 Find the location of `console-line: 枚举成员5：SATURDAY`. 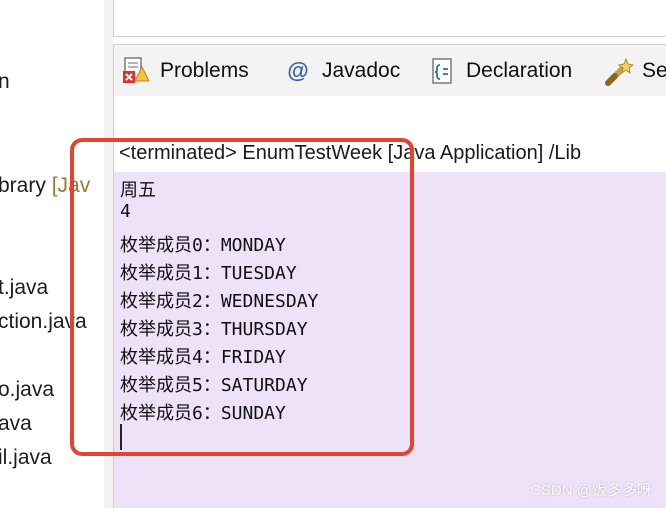

console-line: 枚举成员5：SATURDAY is located at coordinates (214, 385).